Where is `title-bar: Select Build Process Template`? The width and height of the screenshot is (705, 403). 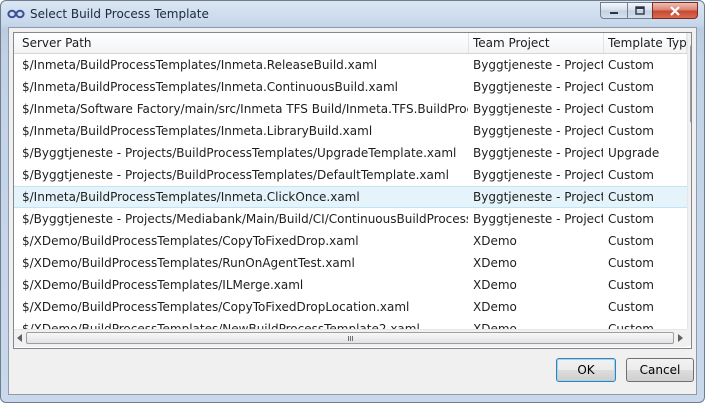
title-bar: Select Build Process Template is located at coordinates (352, 14).